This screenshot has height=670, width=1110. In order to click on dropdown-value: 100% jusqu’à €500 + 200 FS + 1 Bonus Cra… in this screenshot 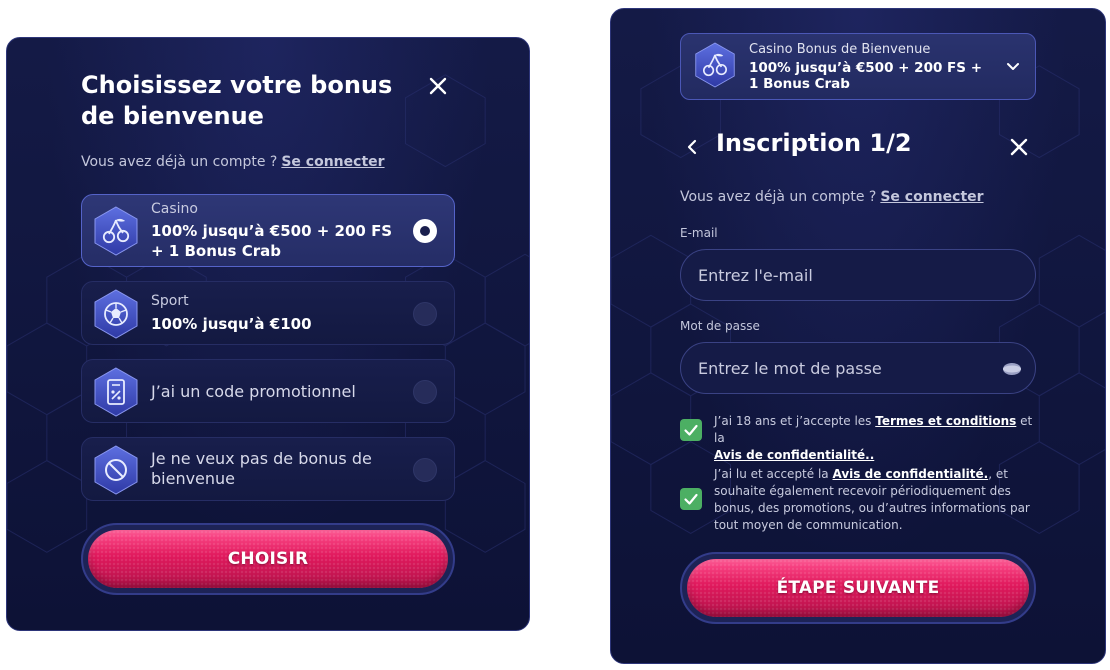, I will do `click(866, 76)`.